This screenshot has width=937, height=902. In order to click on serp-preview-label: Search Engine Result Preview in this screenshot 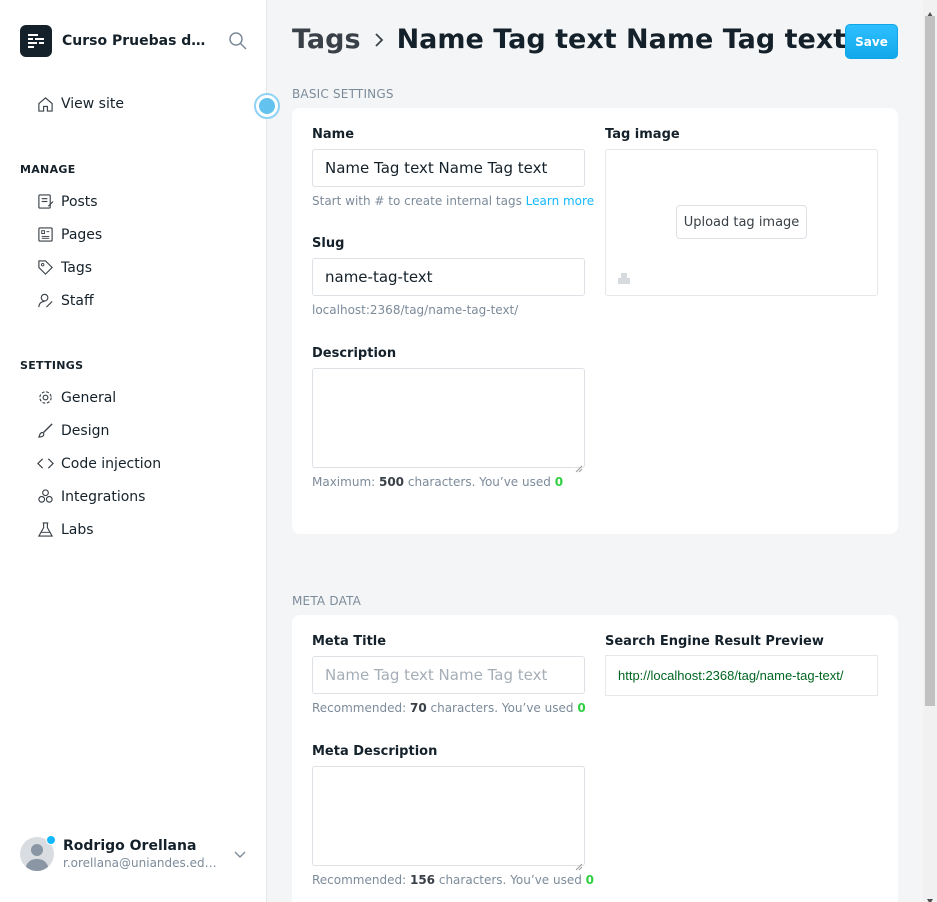, I will do `click(714, 641)`.